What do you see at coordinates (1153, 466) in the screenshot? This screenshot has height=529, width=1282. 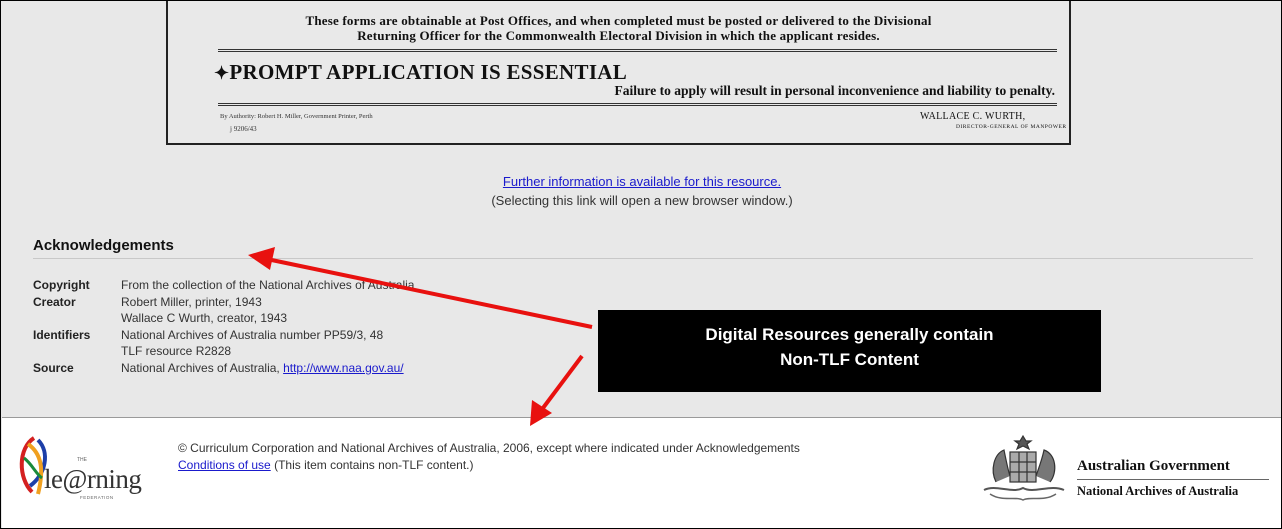 I see `australian-government-title: Australian Government` at bounding box center [1153, 466].